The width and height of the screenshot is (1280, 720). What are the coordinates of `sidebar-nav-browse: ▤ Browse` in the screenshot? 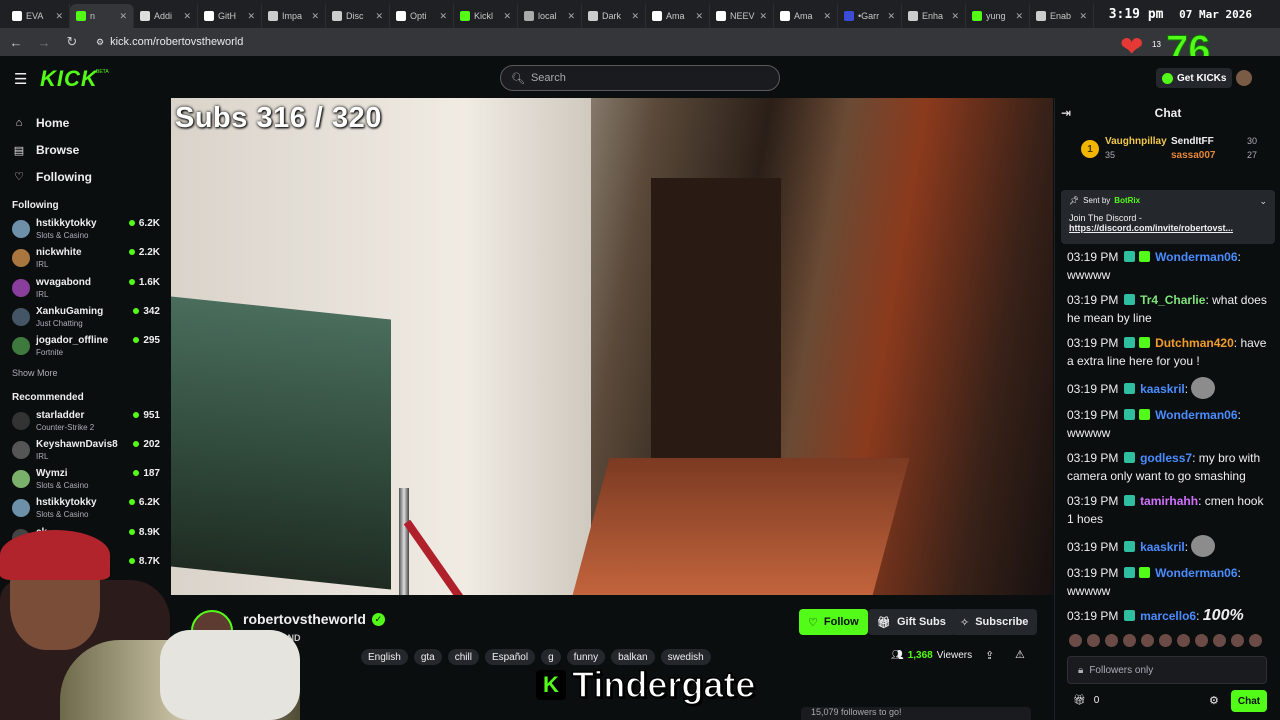 It's located at (91, 150).